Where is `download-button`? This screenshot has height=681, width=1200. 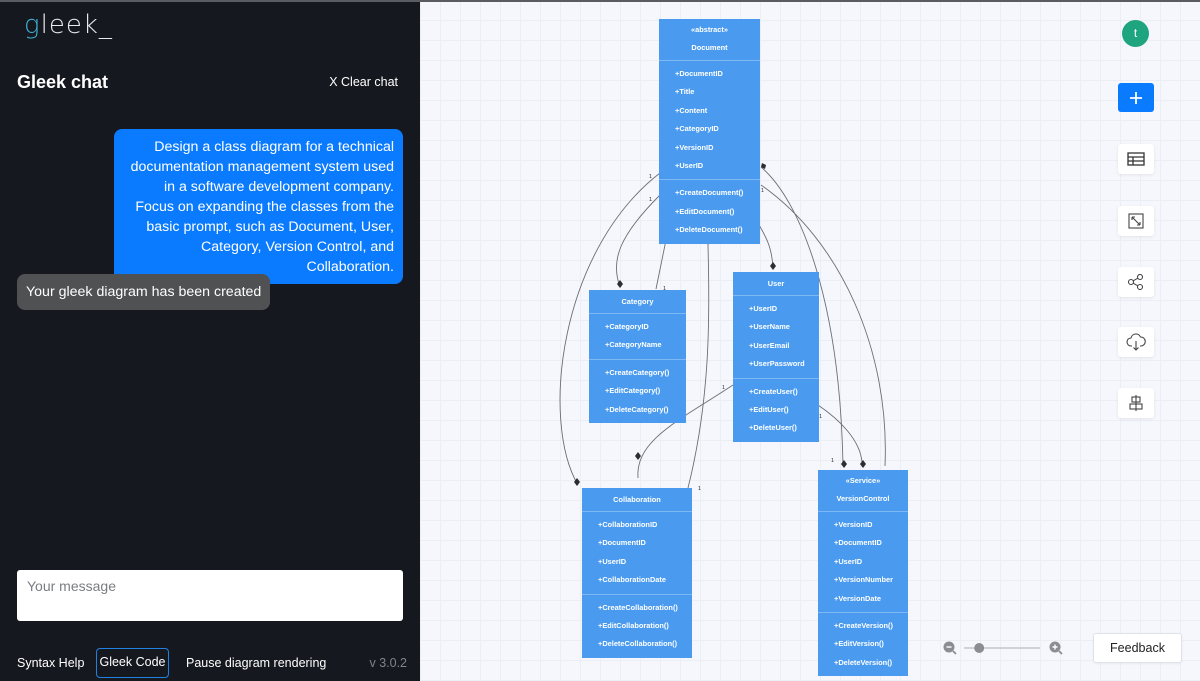 download-button is located at coordinates (1136, 342).